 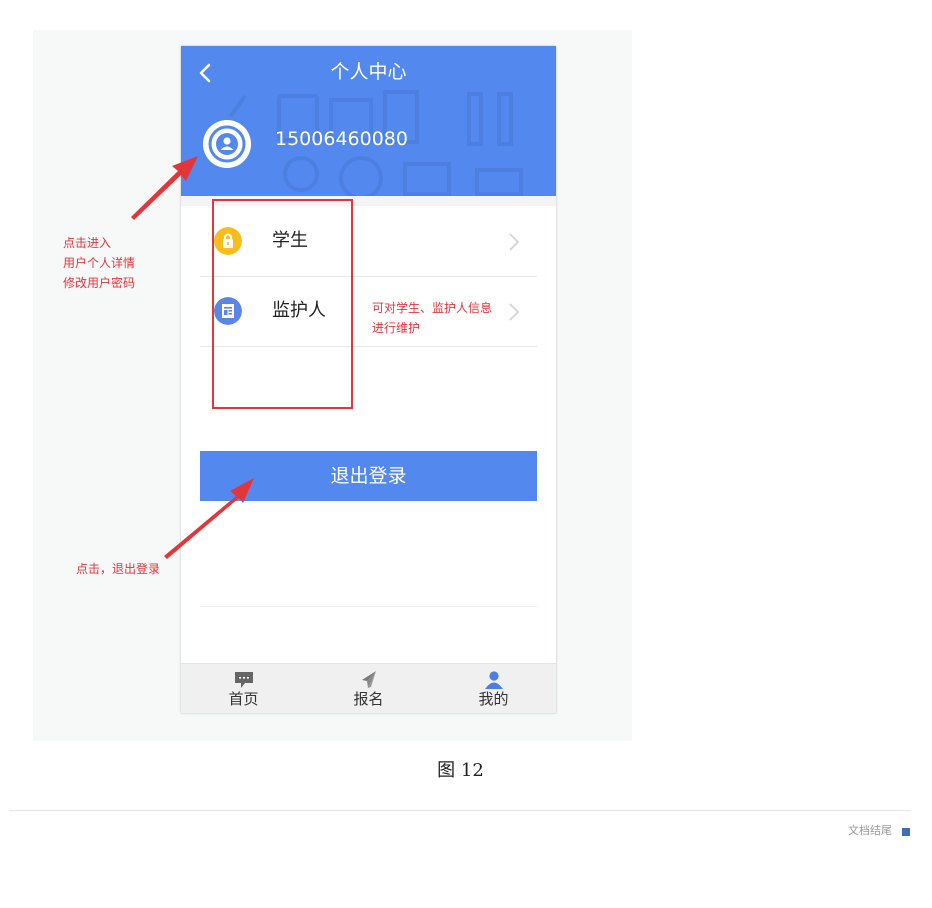 I want to click on tab-home: 首页, so click(x=243, y=688).